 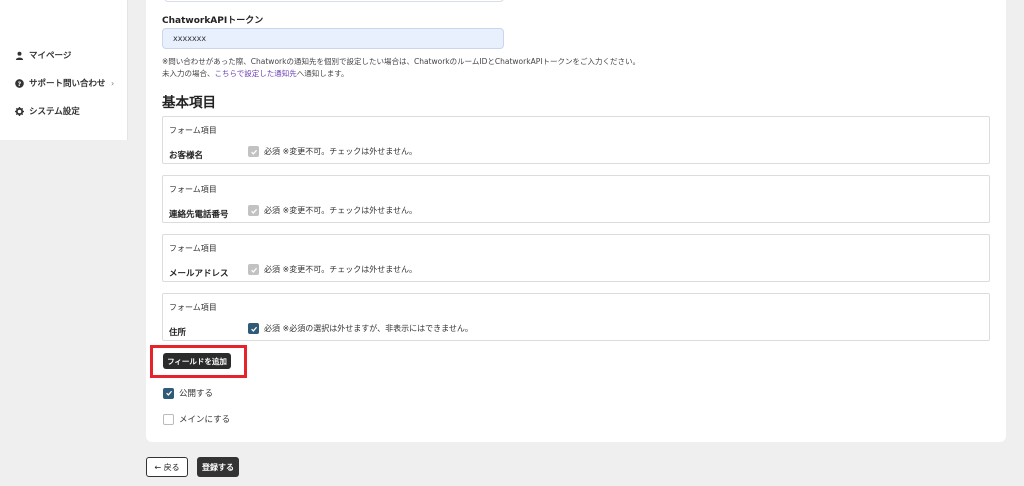 I want to click on help-circle-icon: ?, so click(x=19, y=83).